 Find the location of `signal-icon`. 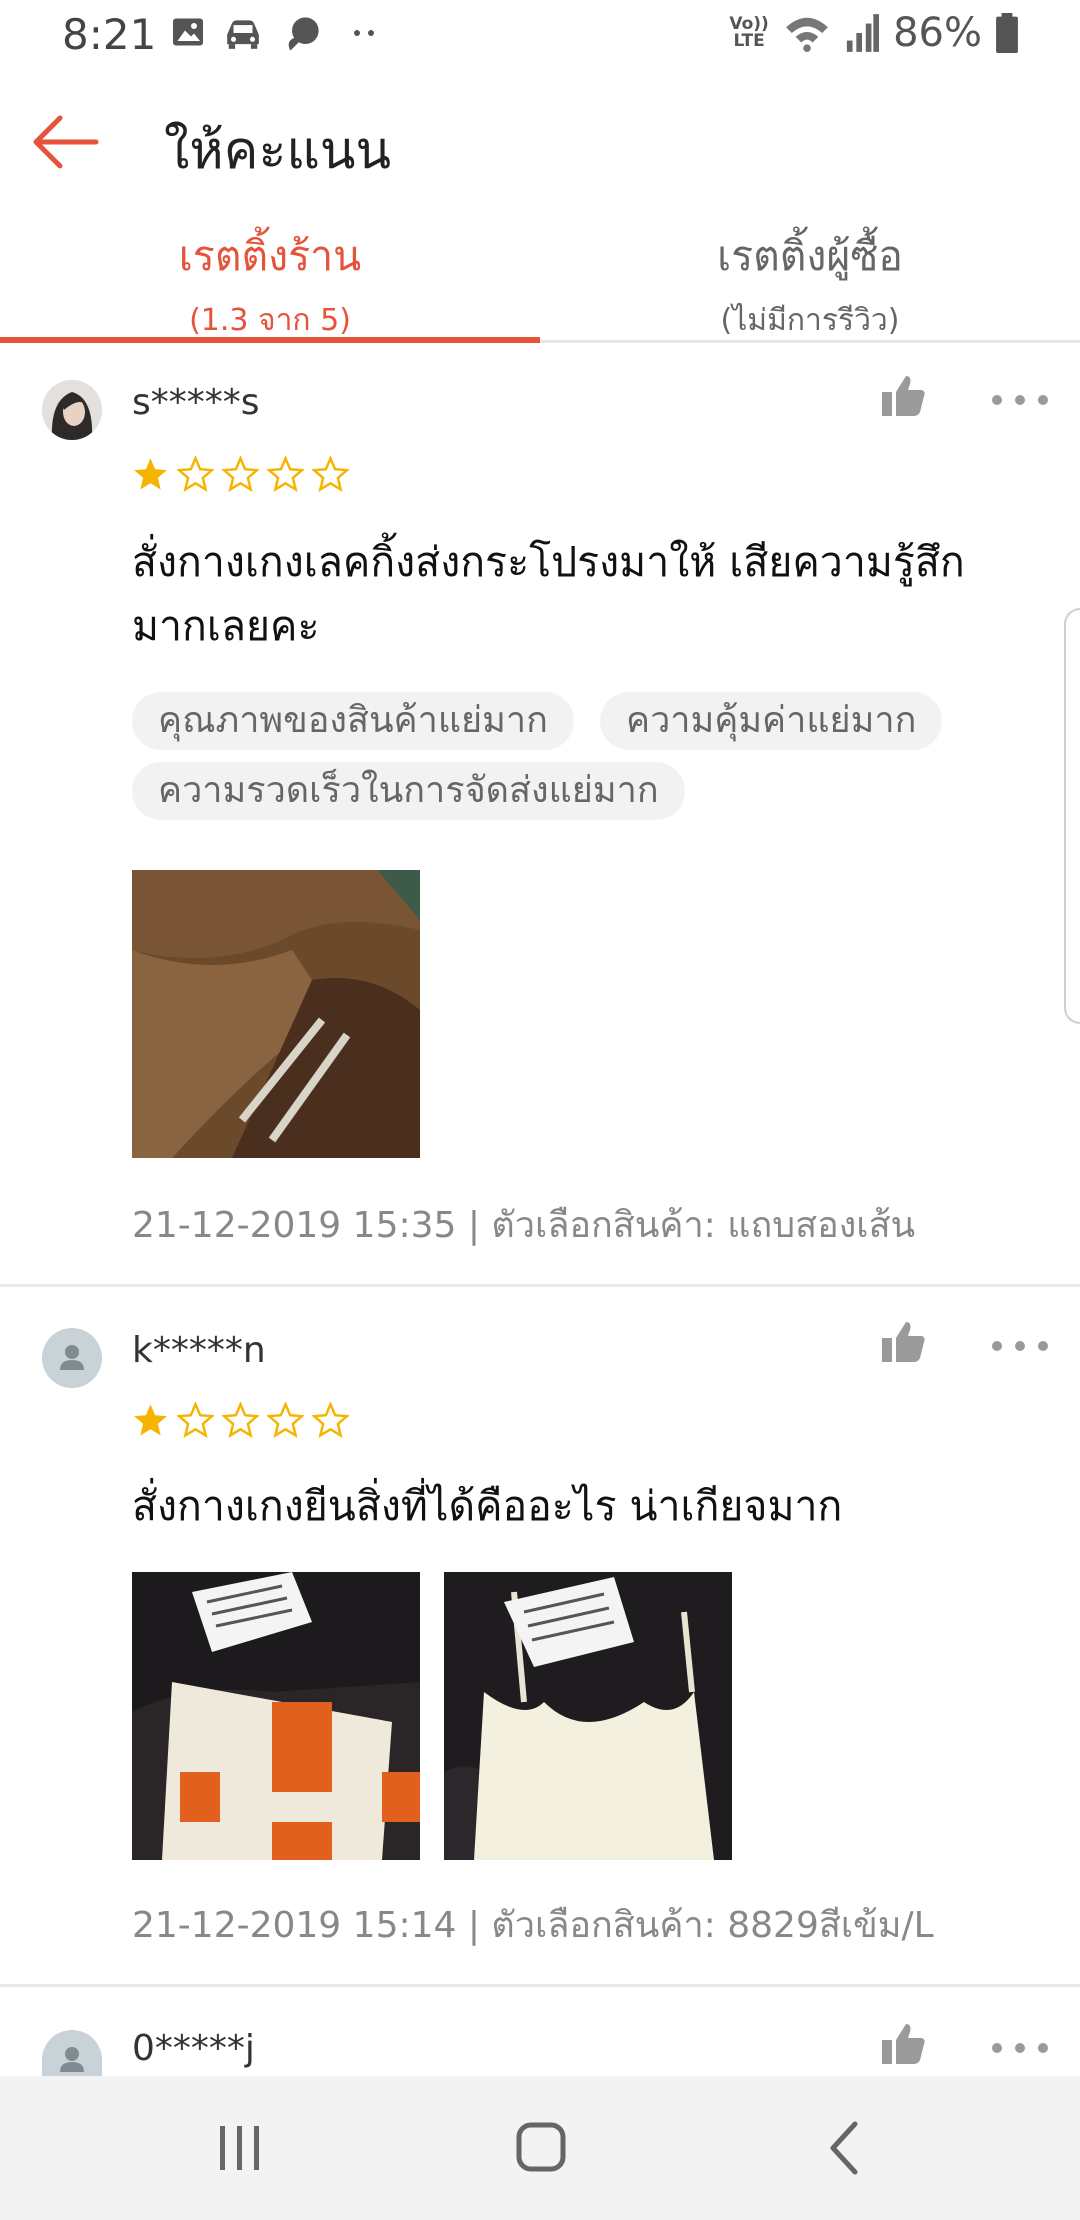

signal-icon is located at coordinates (863, 33).